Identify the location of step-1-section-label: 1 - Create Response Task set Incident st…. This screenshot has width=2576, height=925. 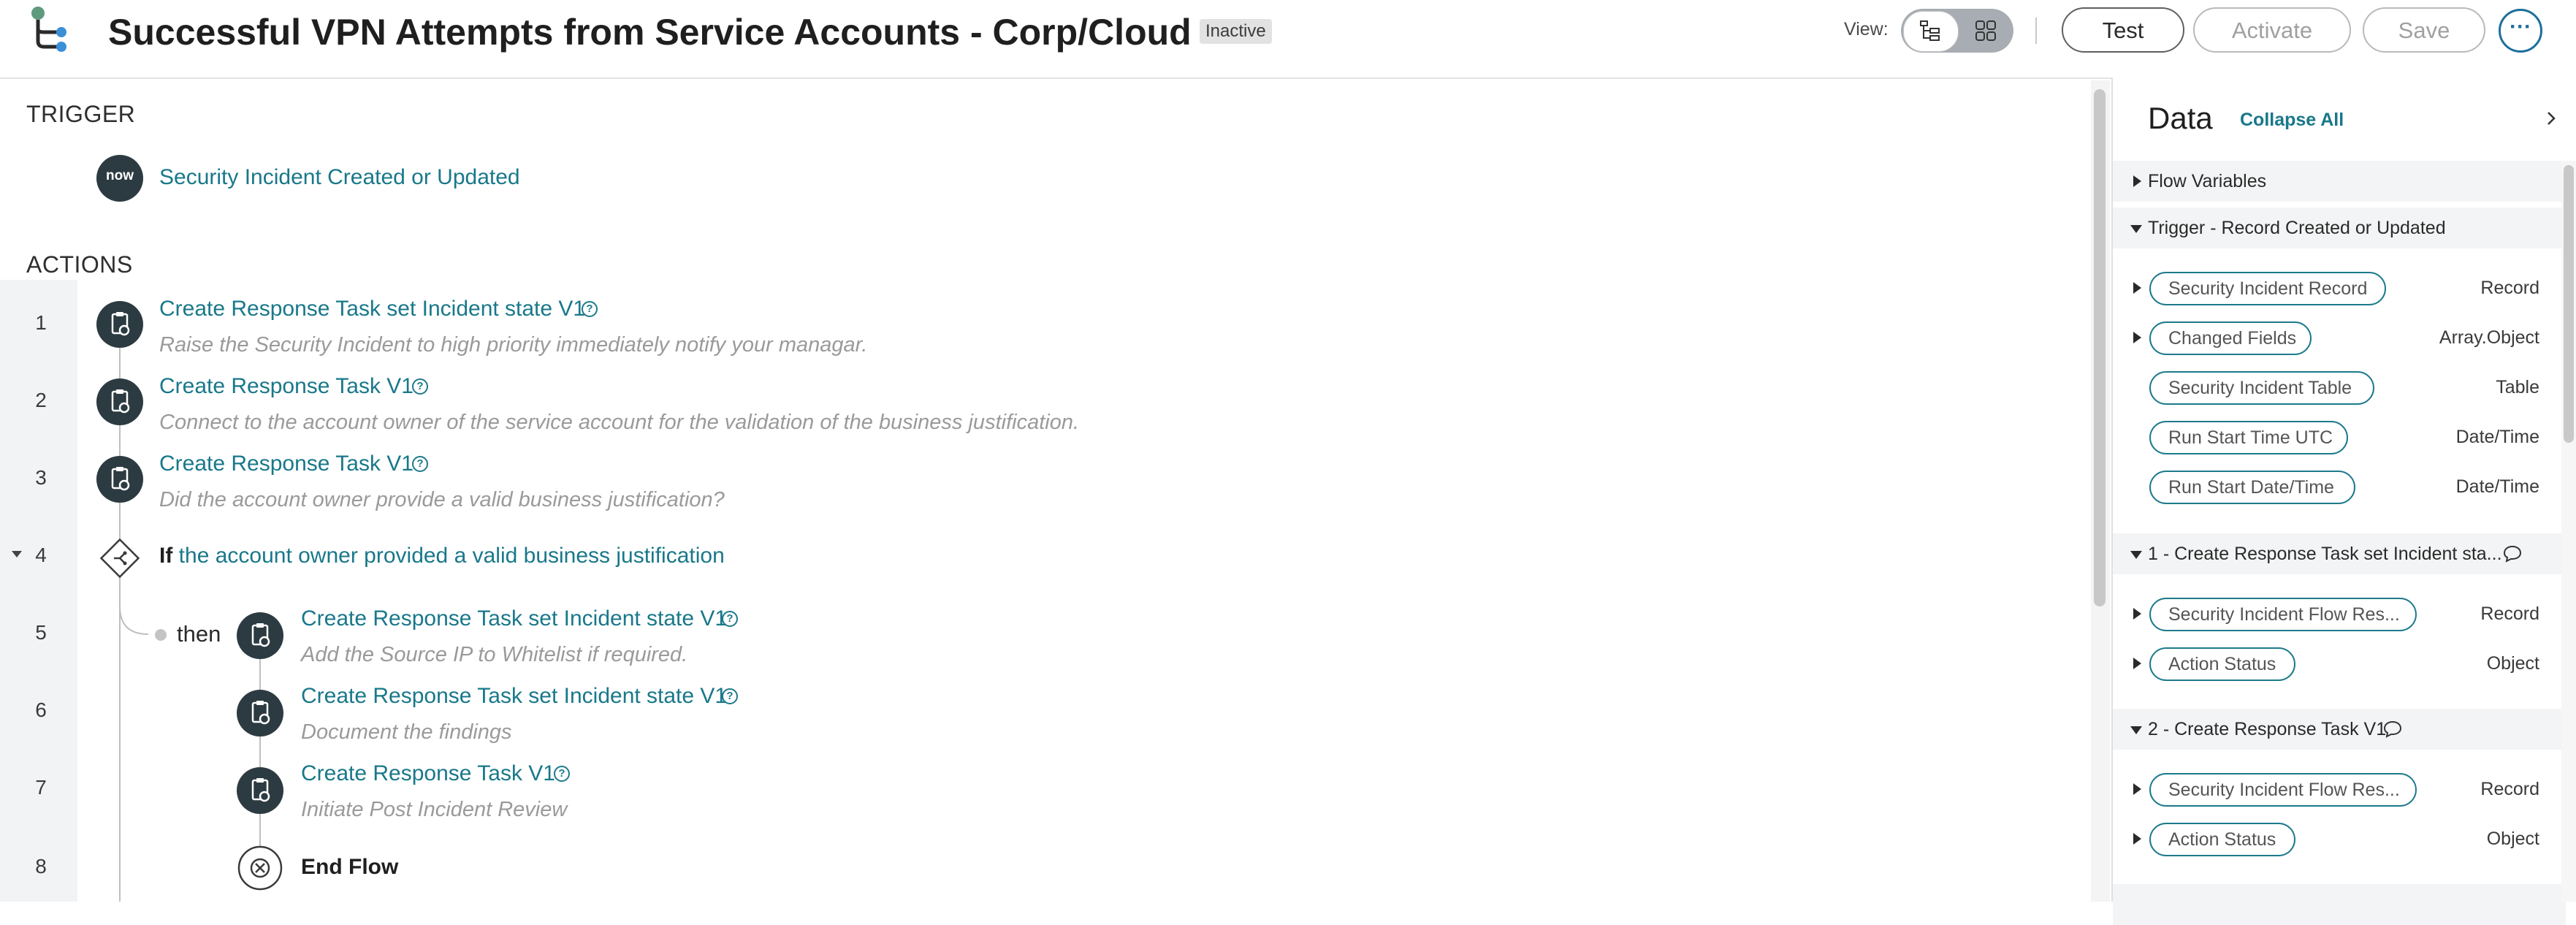
(2325, 554).